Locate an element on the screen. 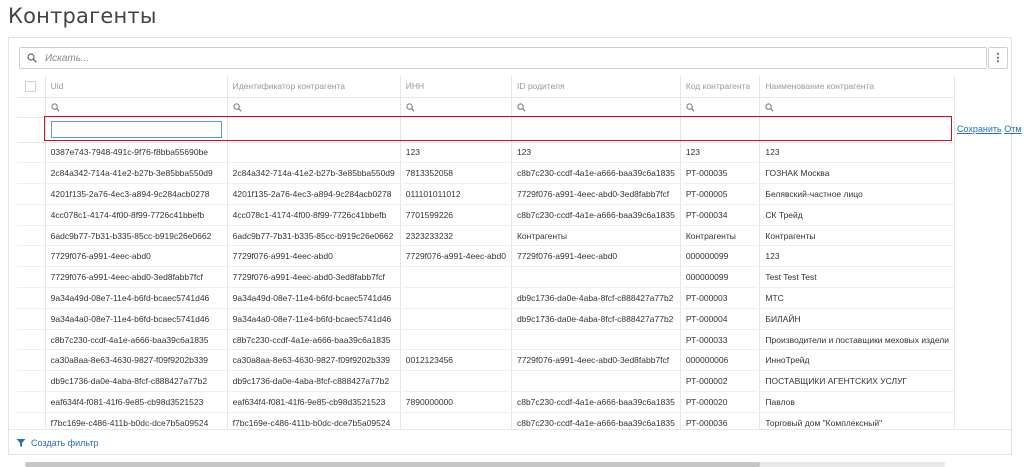  cell-counterparty-name: ГОЗНАК Москва is located at coordinates (857, 173).